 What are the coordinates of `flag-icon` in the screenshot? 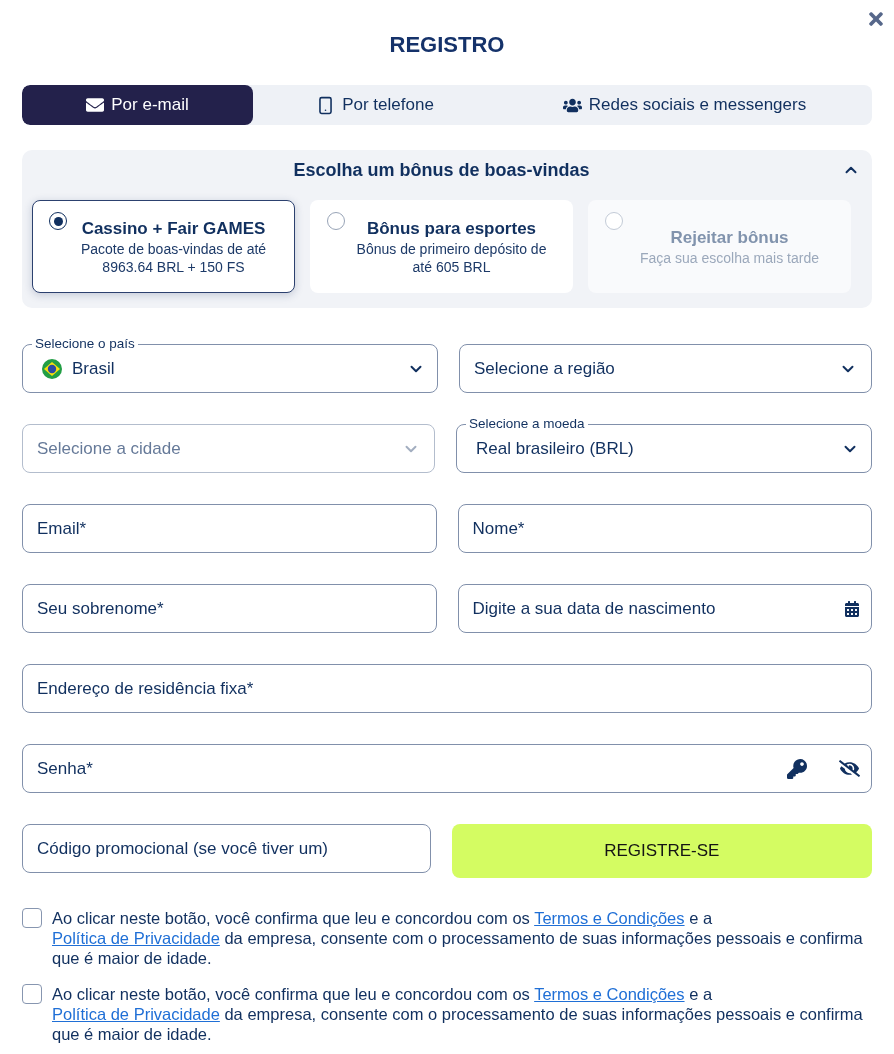 It's located at (52, 369).